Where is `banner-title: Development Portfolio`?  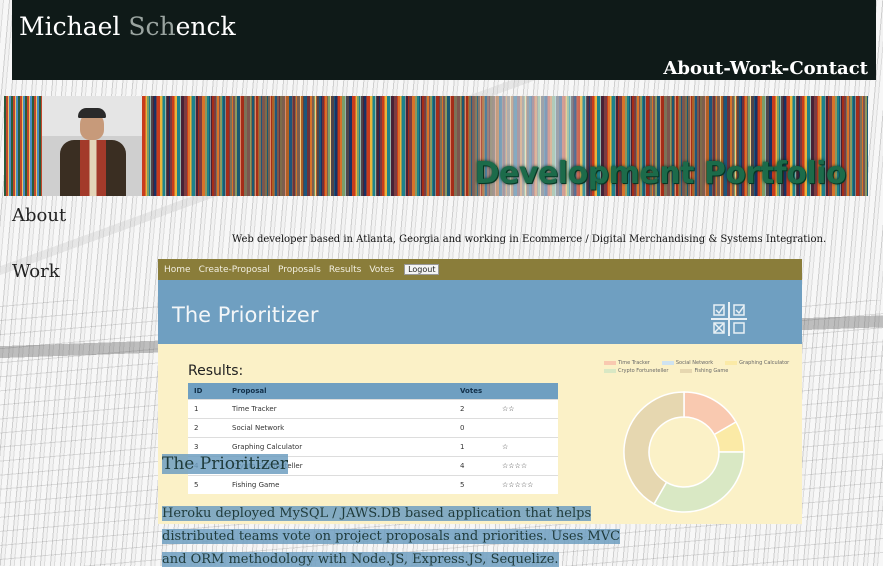 banner-title: Development Portfolio is located at coordinates (660, 173).